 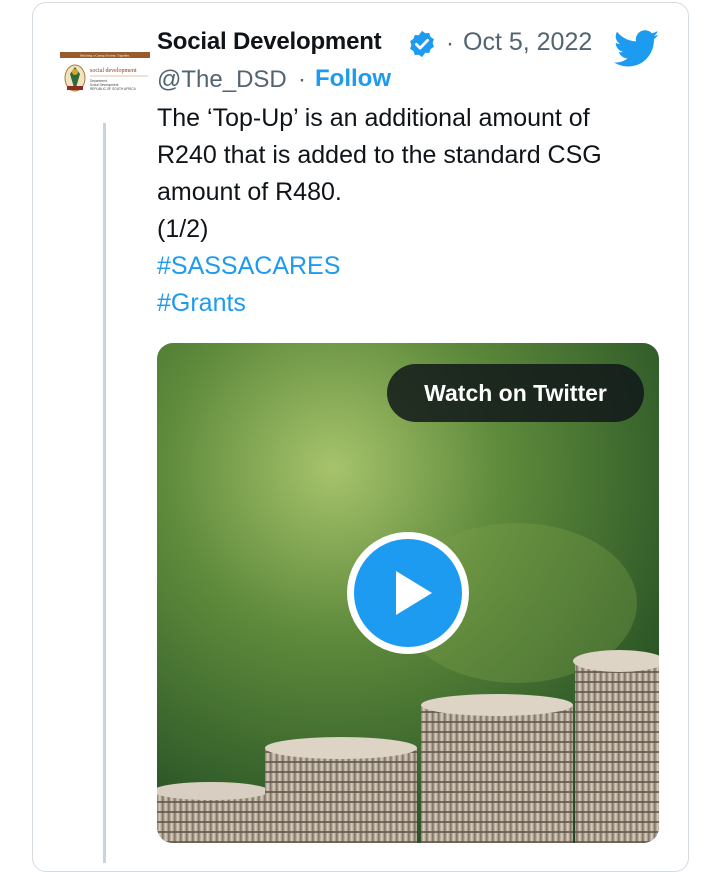 What do you see at coordinates (422, 44) in the screenshot?
I see `verified-badge-icon` at bounding box center [422, 44].